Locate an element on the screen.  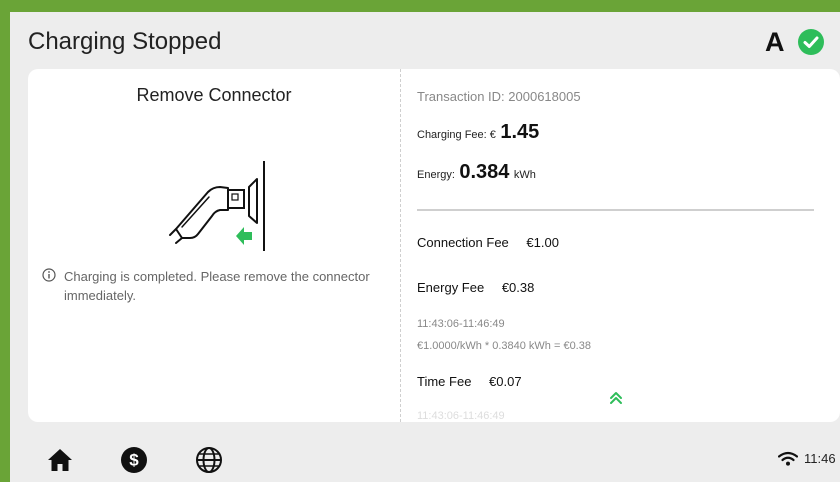
status-clock: 11:46 is located at coordinates (820, 458).